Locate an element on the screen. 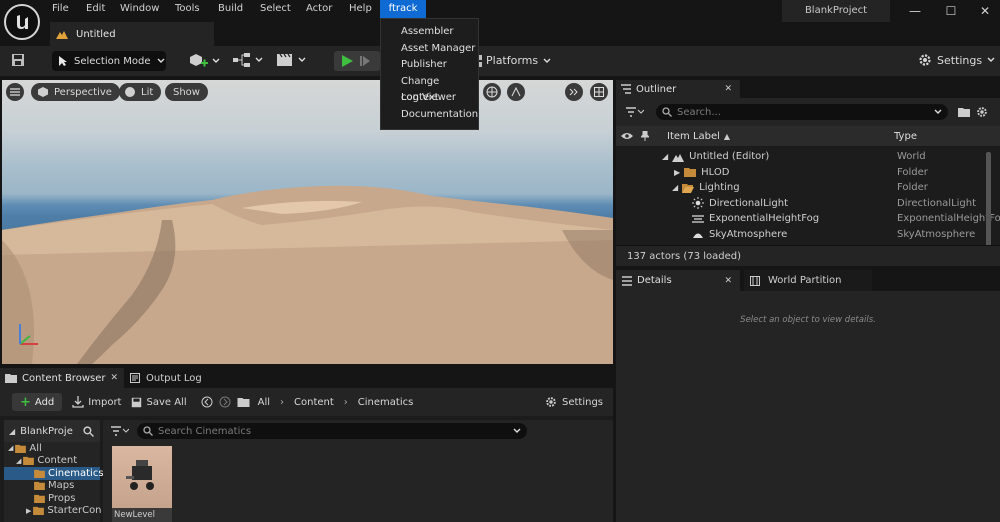 The width and height of the screenshot is (1000, 522). add-folder-icon is located at coordinates (964, 112).